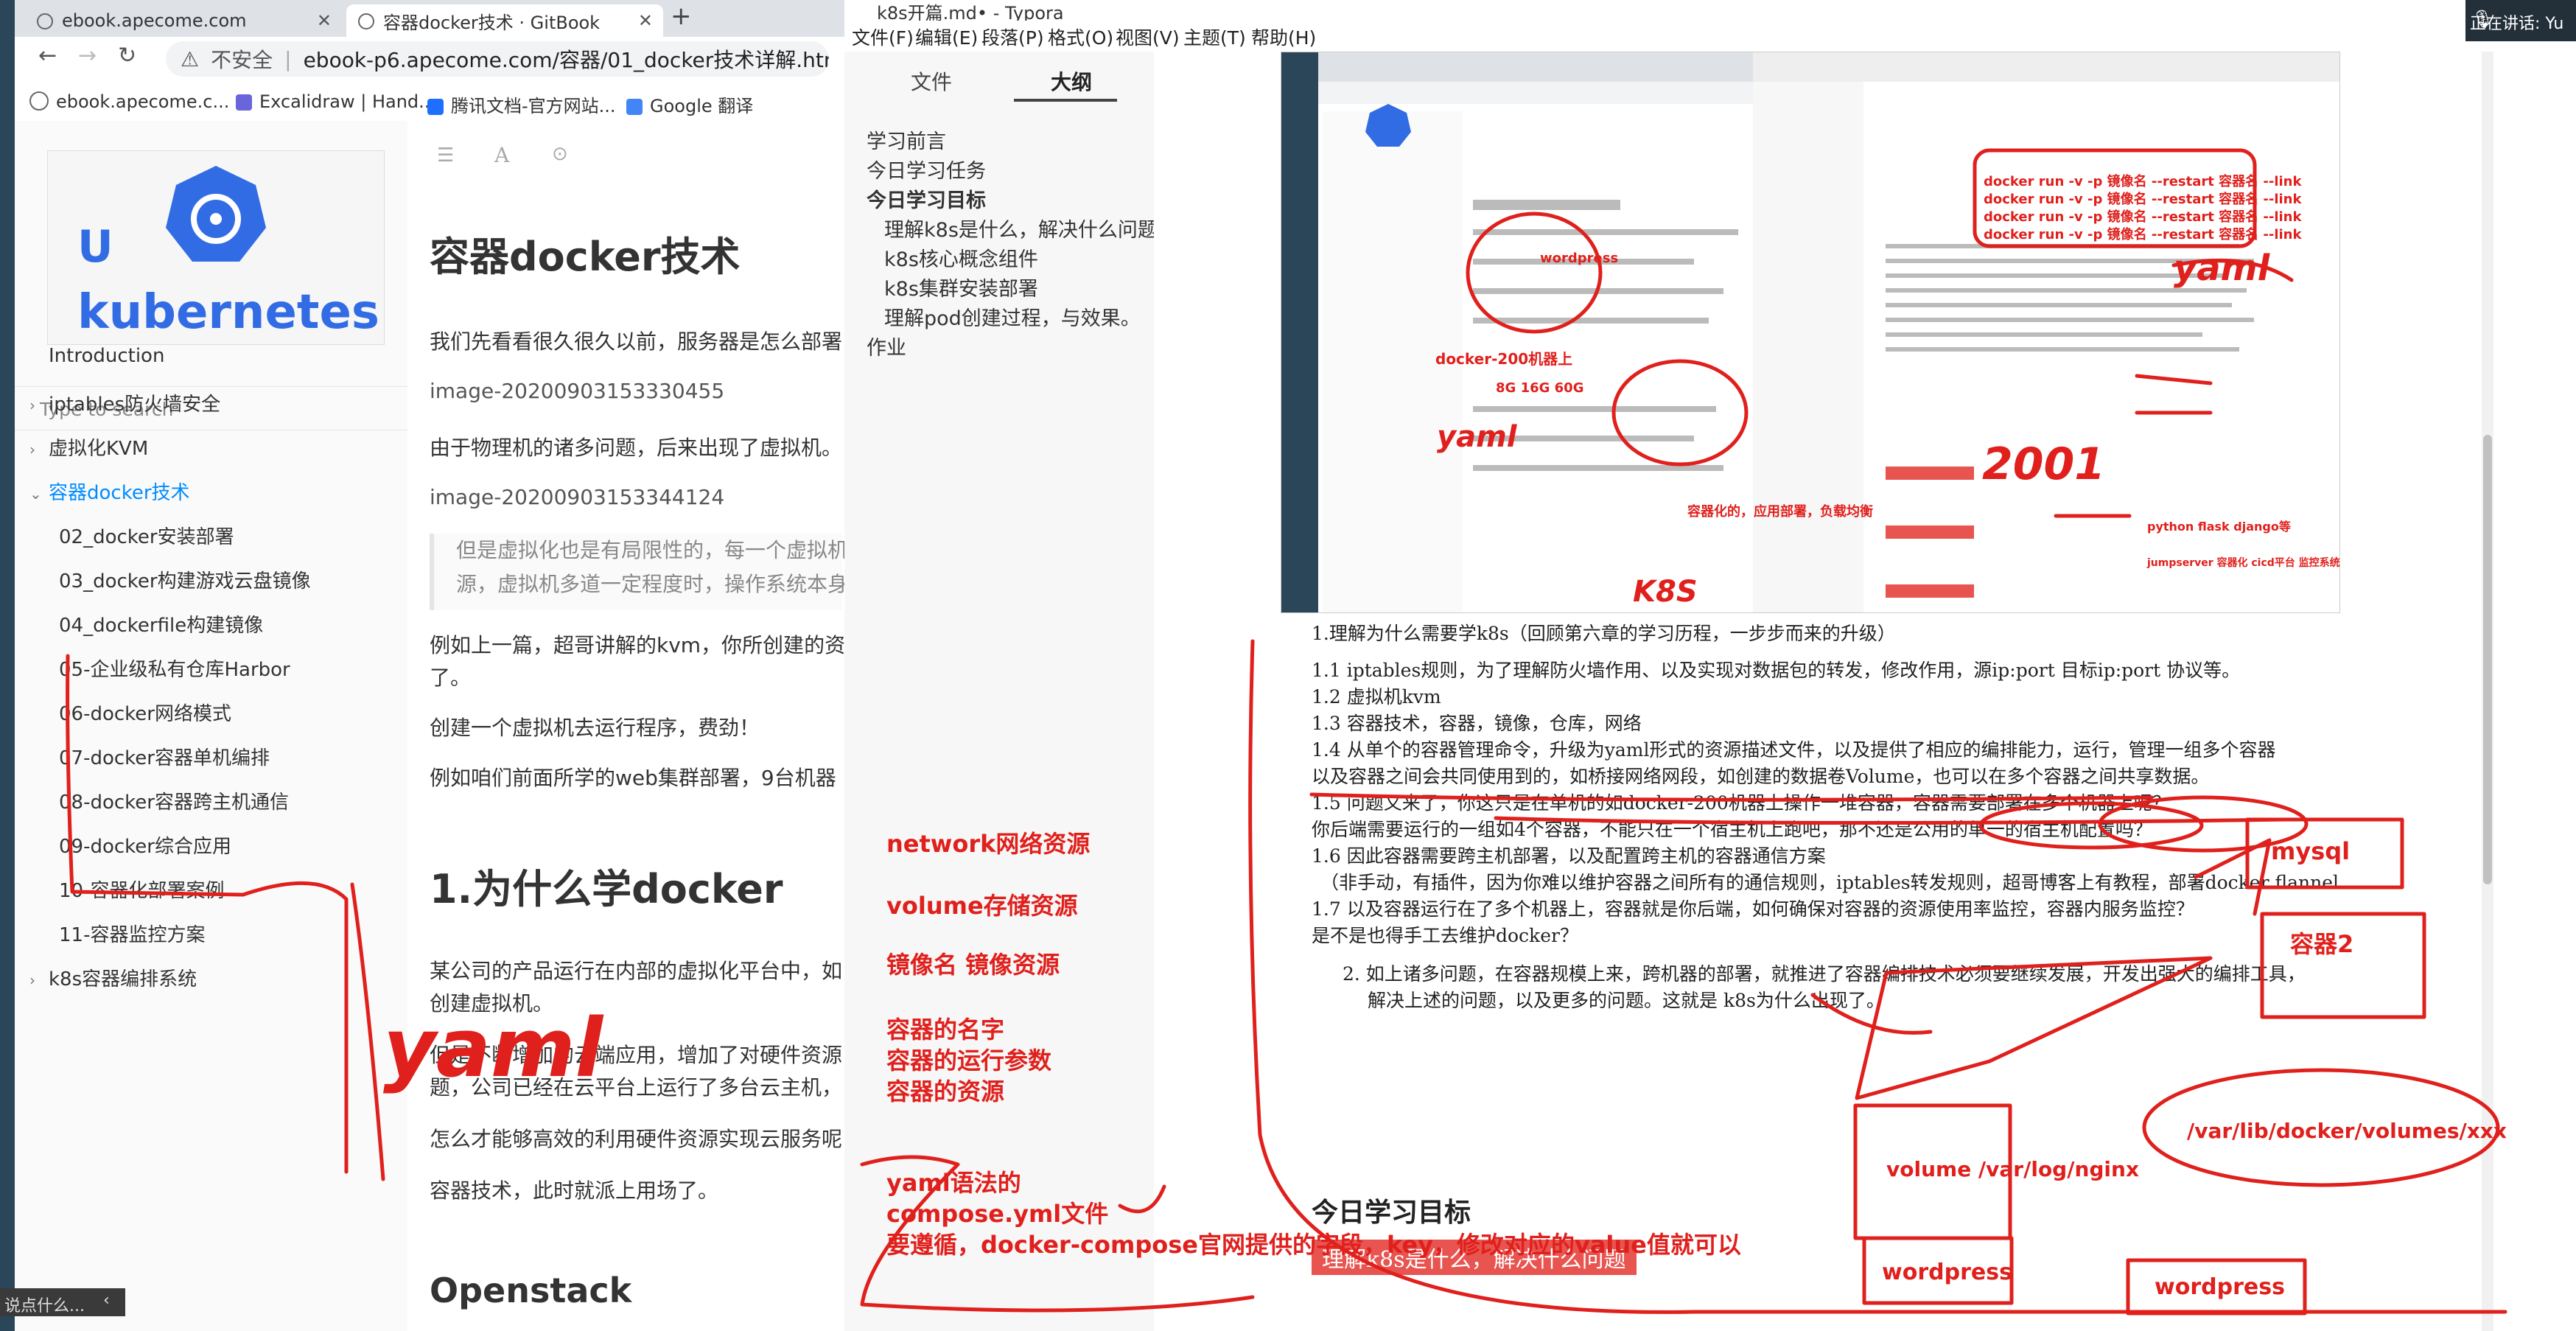 This screenshot has width=2576, height=1331. Describe the element at coordinates (1391, 1212) in the screenshot. I see `section-heading: 今日学习目标` at that location.